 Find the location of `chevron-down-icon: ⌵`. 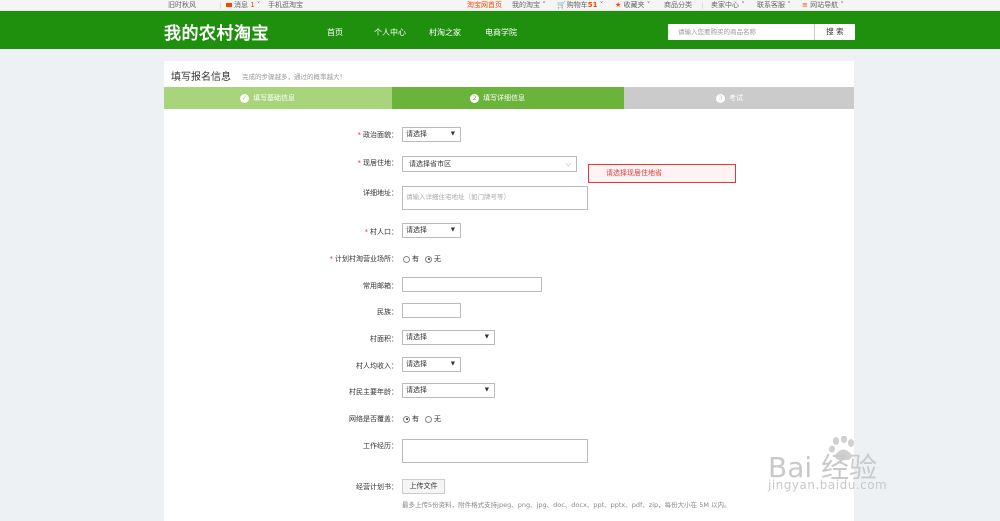

chevron-down-icon: ⌵ is located at coordinates (568, 164).